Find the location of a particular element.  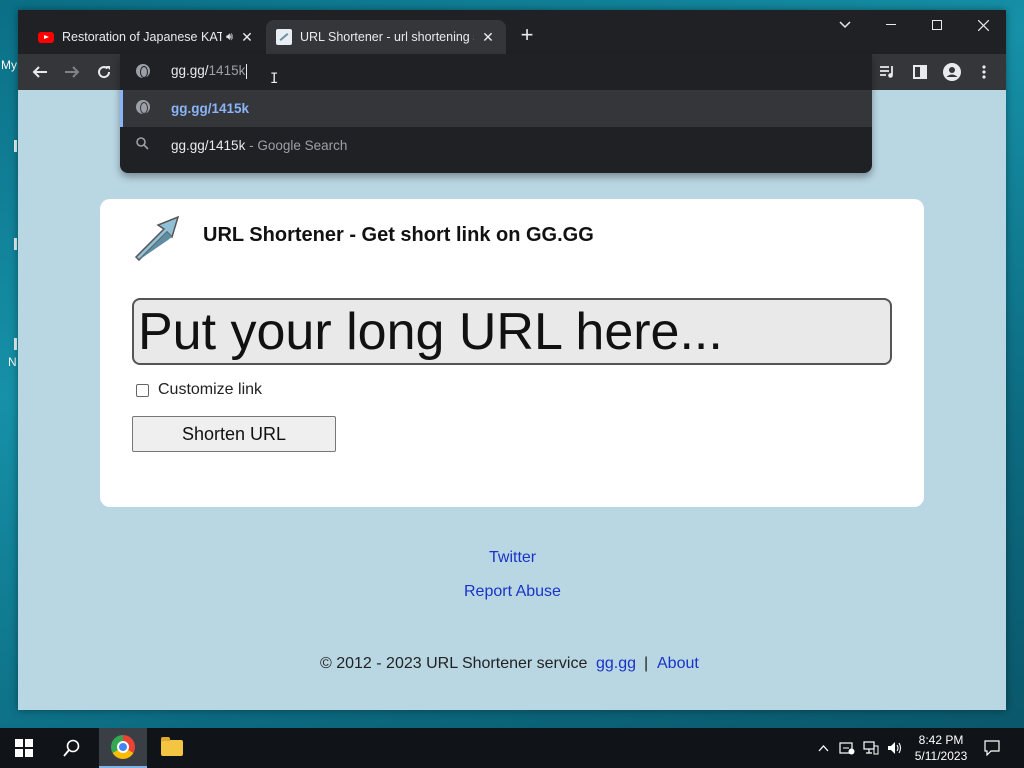

tab-youtube: Restoration of Japanese KATANA 🔊︎ ✕ is located at coordinates (146, 37).